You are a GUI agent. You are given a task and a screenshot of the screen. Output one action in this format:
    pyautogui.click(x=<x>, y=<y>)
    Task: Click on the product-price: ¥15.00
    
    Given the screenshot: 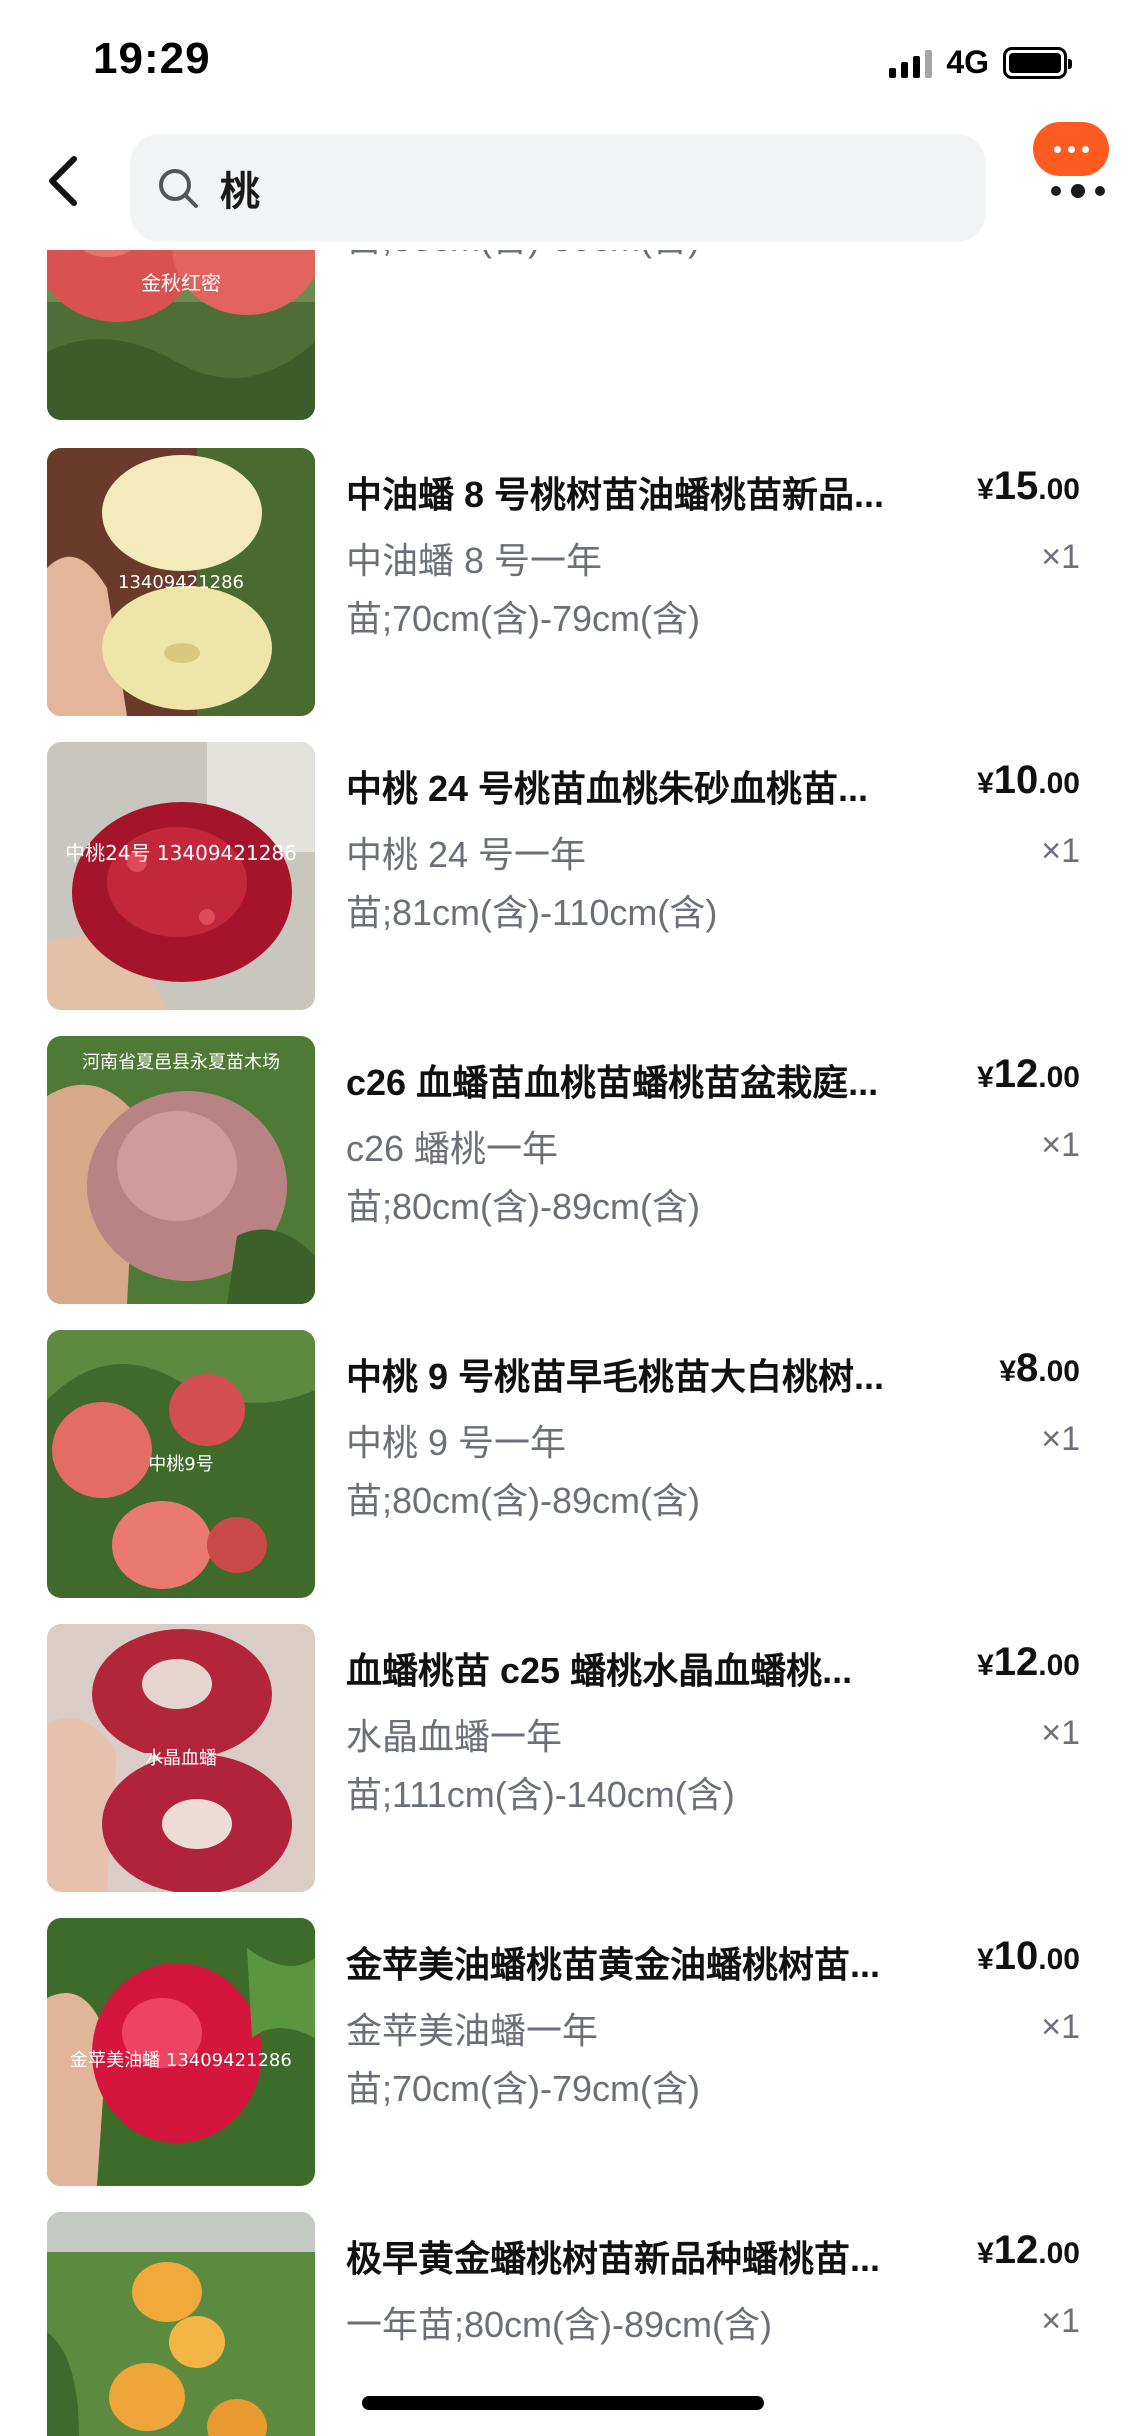 What is the action you would take?
    pyautogui.click(x=1028, y=486)
    